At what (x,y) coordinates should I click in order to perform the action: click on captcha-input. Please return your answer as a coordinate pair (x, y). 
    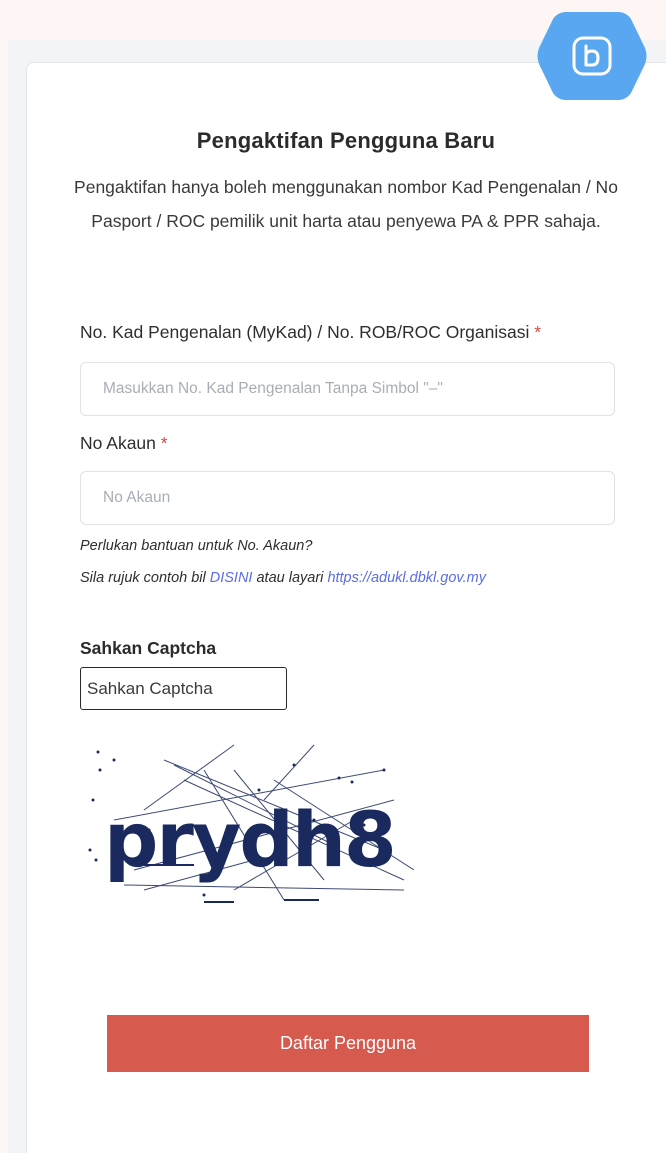
    Looking at the image, I should click on (183, 688).